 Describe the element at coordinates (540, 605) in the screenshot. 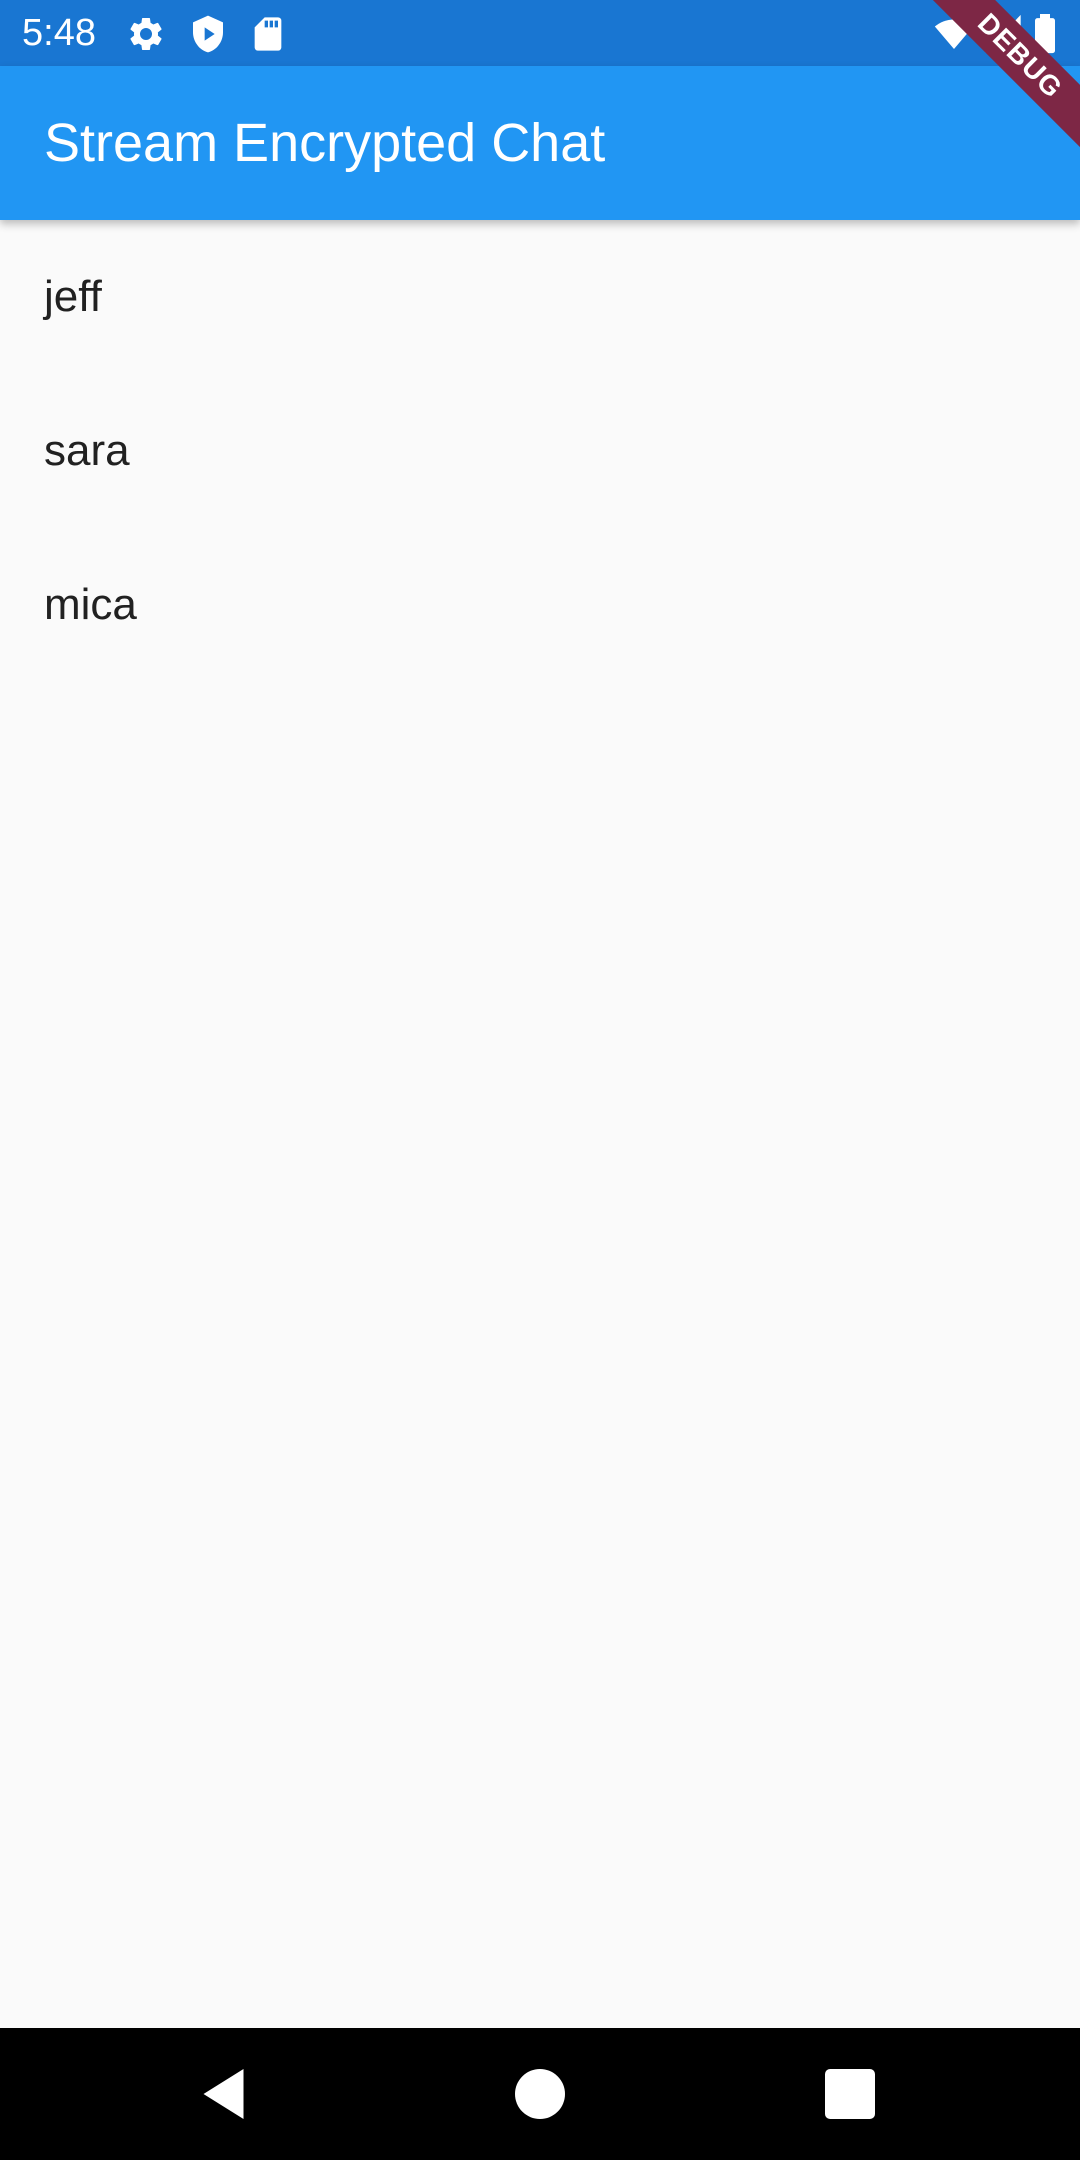

I see `list-item-user: mica` at that location.